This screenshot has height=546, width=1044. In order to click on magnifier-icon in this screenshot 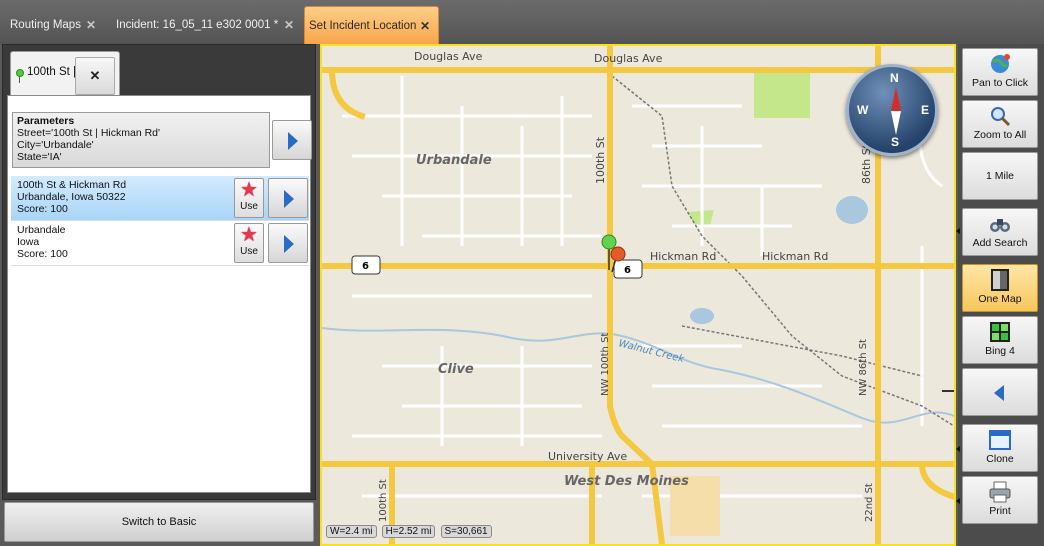, I will do `click(1001, 117)`.